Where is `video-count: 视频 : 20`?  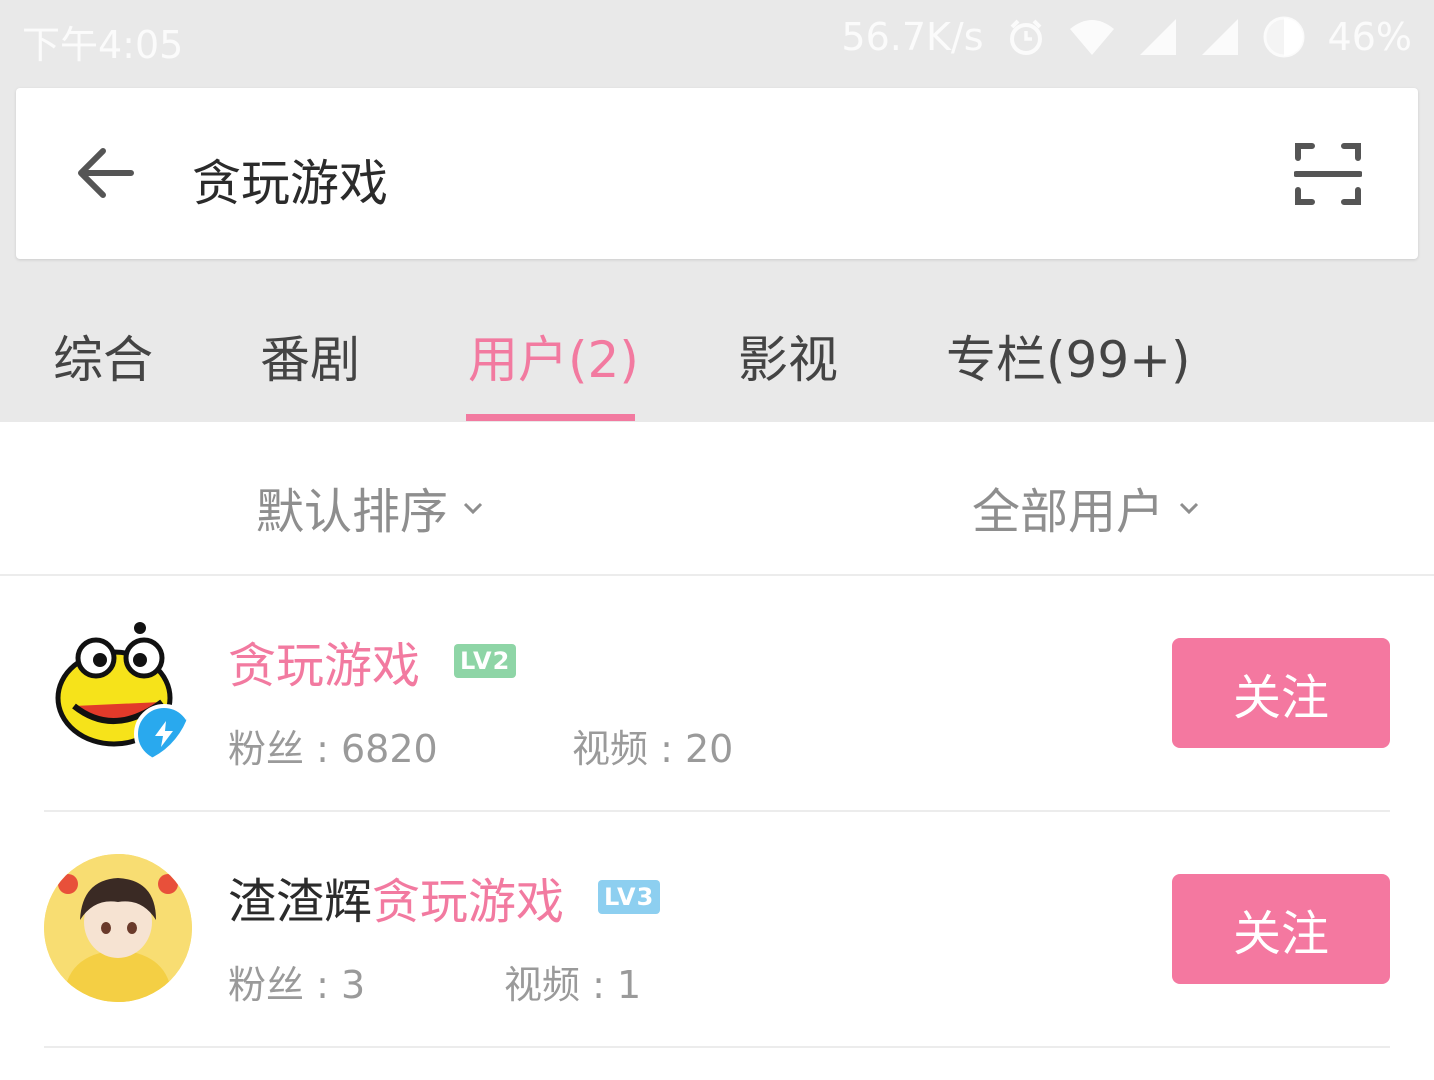 video-count: 视频 : 20 is located at coordinates (653, 749).